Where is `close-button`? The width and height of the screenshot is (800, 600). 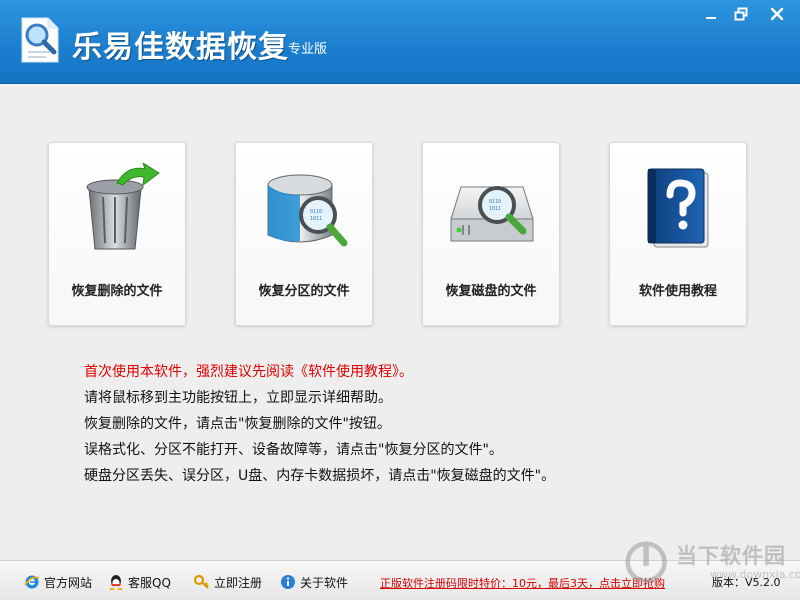
close-button is located at coordinates (777, 14).